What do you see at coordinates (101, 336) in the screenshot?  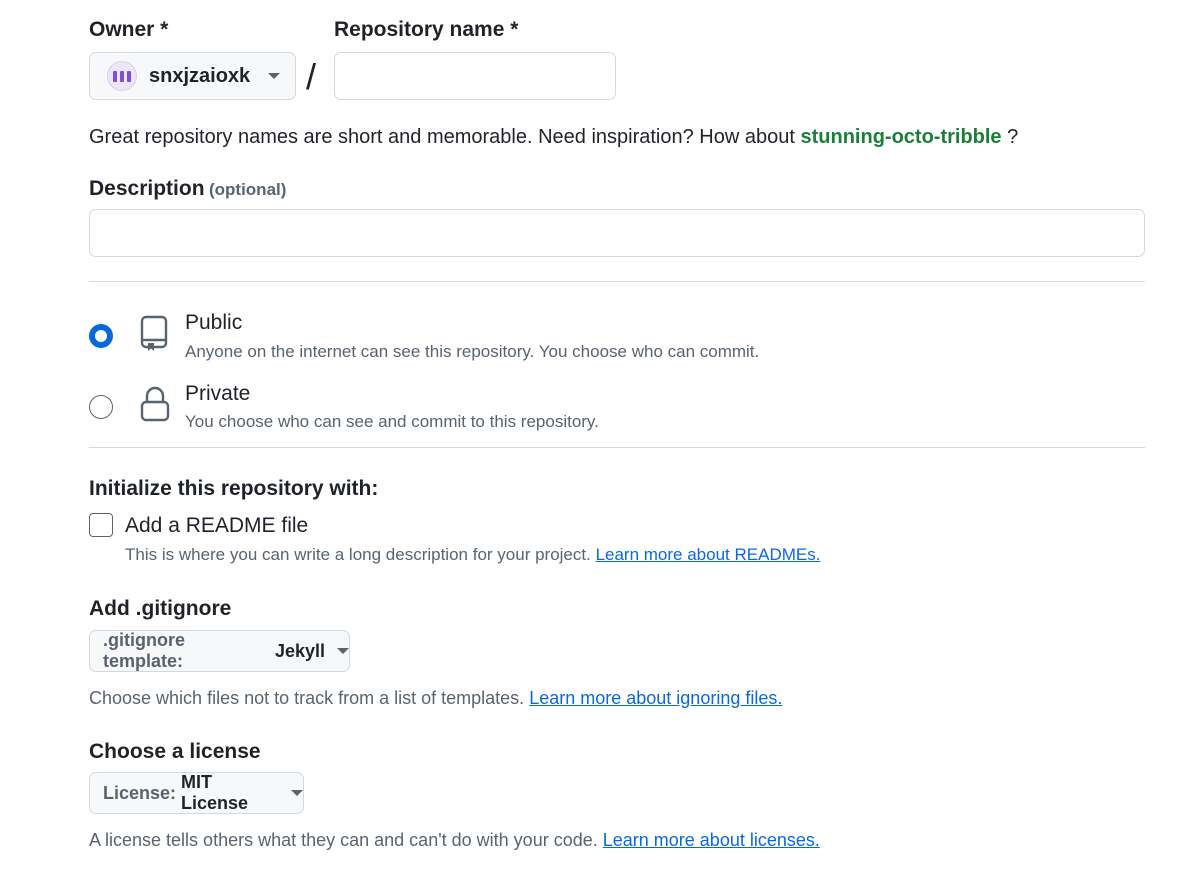 I see `visibility-public-radio` at bounding box center [101, 336].